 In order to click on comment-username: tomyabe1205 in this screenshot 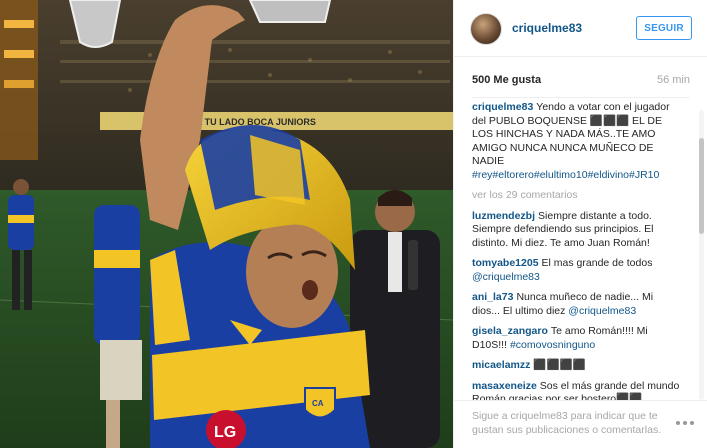, I will do `click(505, 263)`.